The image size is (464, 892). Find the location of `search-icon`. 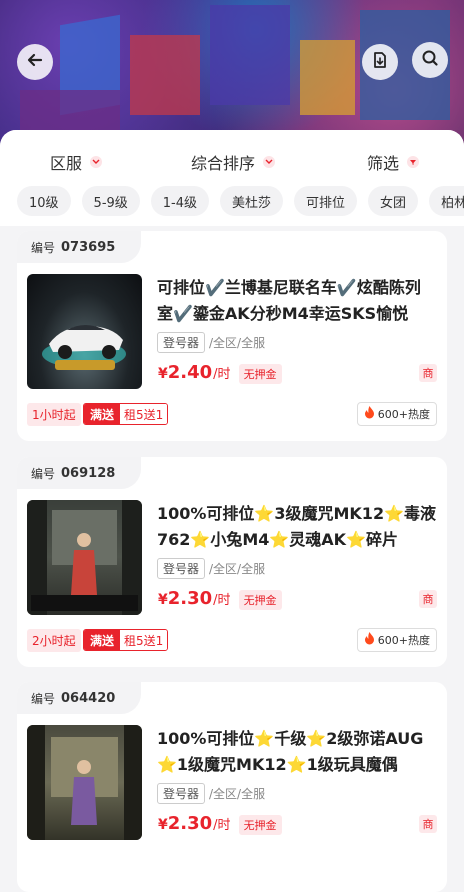

search-icon is located at coordinates (430, 60).